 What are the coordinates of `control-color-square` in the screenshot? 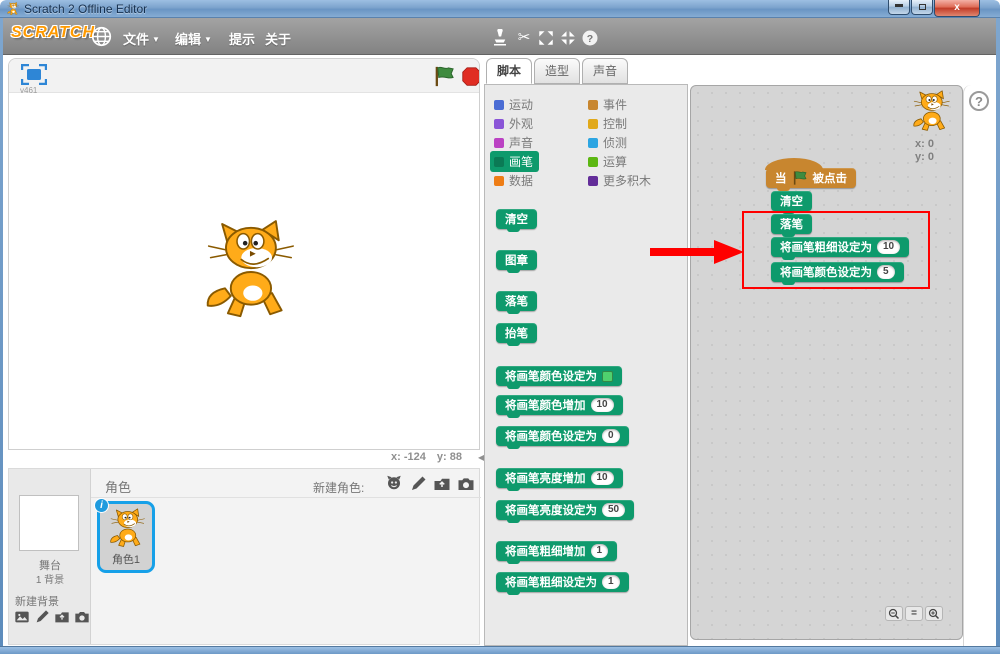 It's located at (593, 123).